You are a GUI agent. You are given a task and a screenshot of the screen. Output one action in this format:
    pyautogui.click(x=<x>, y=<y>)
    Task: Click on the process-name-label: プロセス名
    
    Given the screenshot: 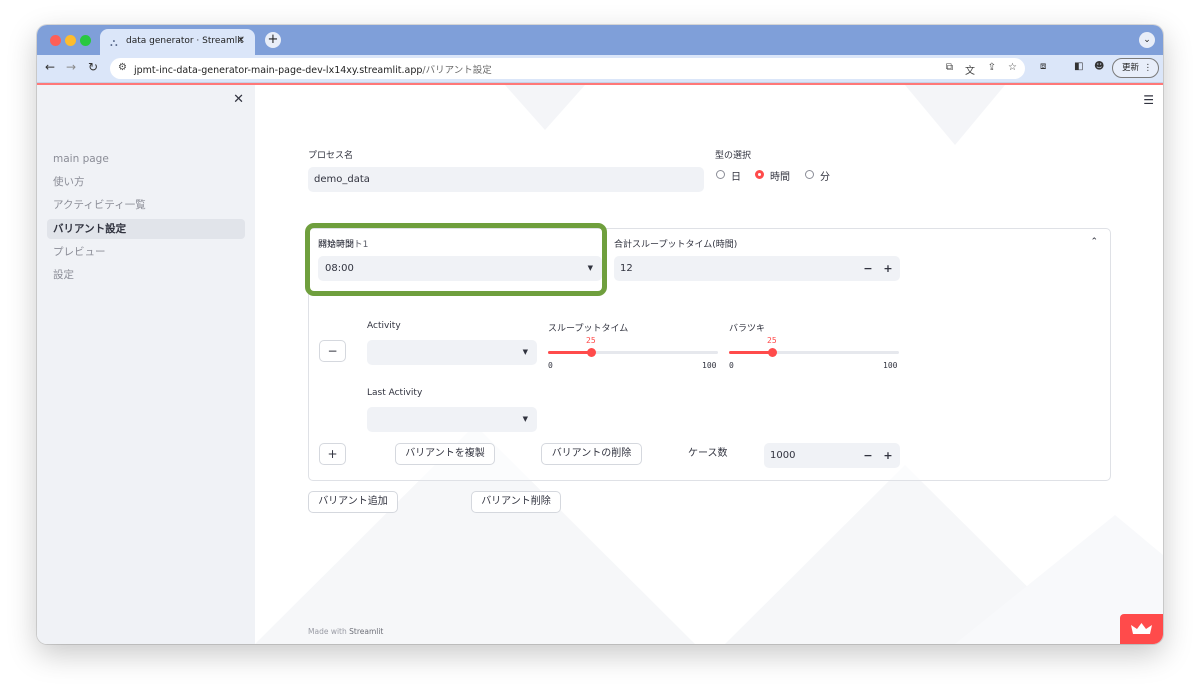 What is the action you would take?
    pyautogui.click(x=331, y=156)
    